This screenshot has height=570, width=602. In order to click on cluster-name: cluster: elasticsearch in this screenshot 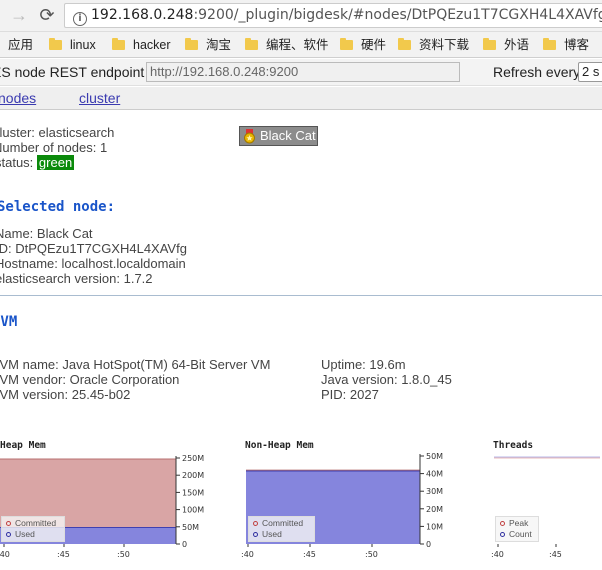, I will do `click(57, 132)`.